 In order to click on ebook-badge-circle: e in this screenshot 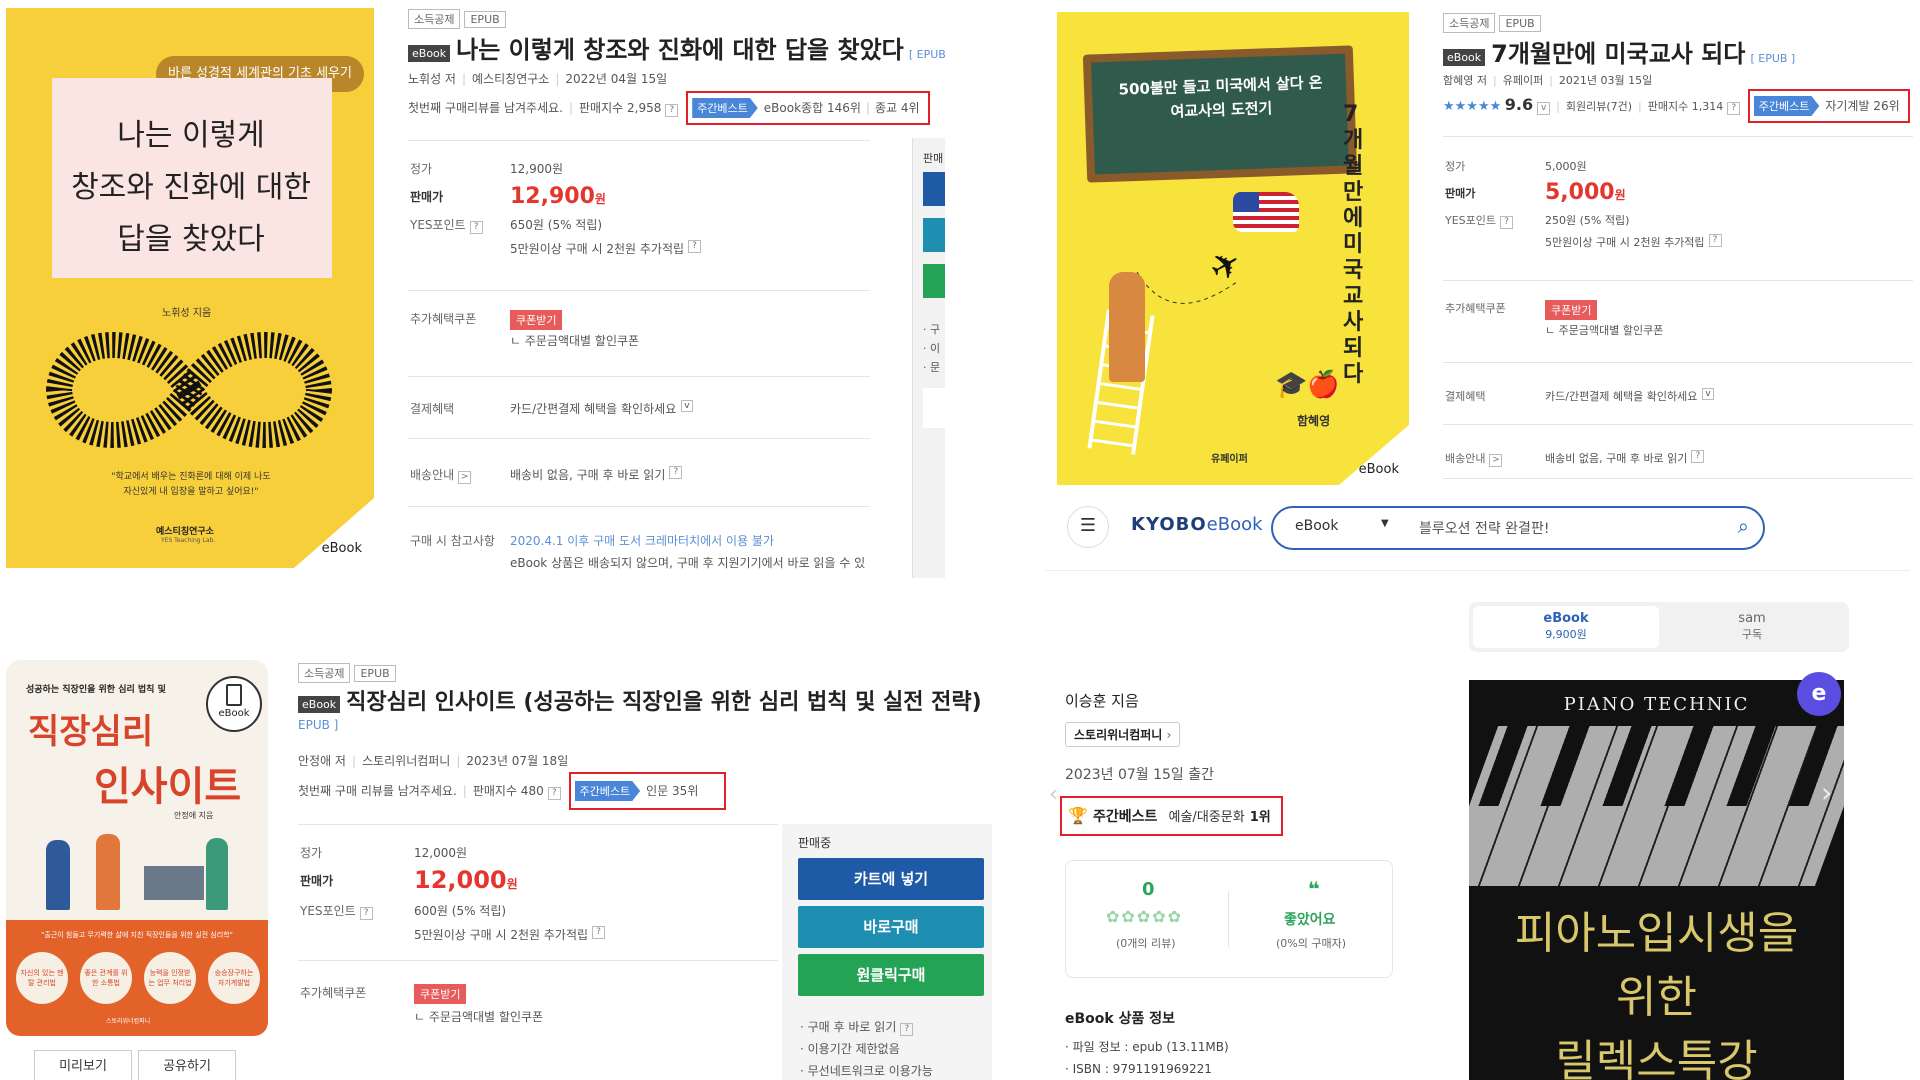, I will do `click(1819, 694)`.